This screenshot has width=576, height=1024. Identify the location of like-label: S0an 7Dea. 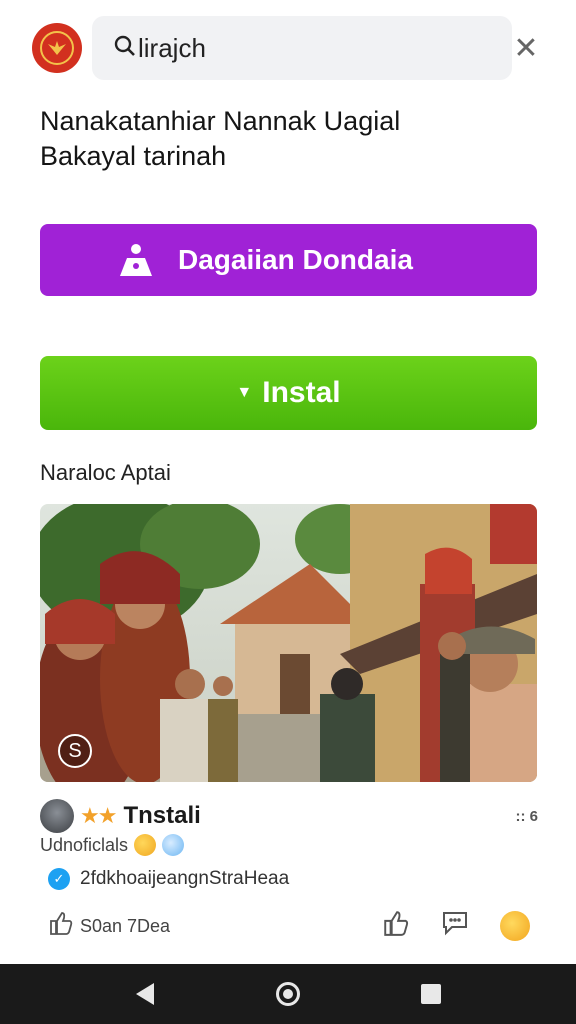
(125, 925).